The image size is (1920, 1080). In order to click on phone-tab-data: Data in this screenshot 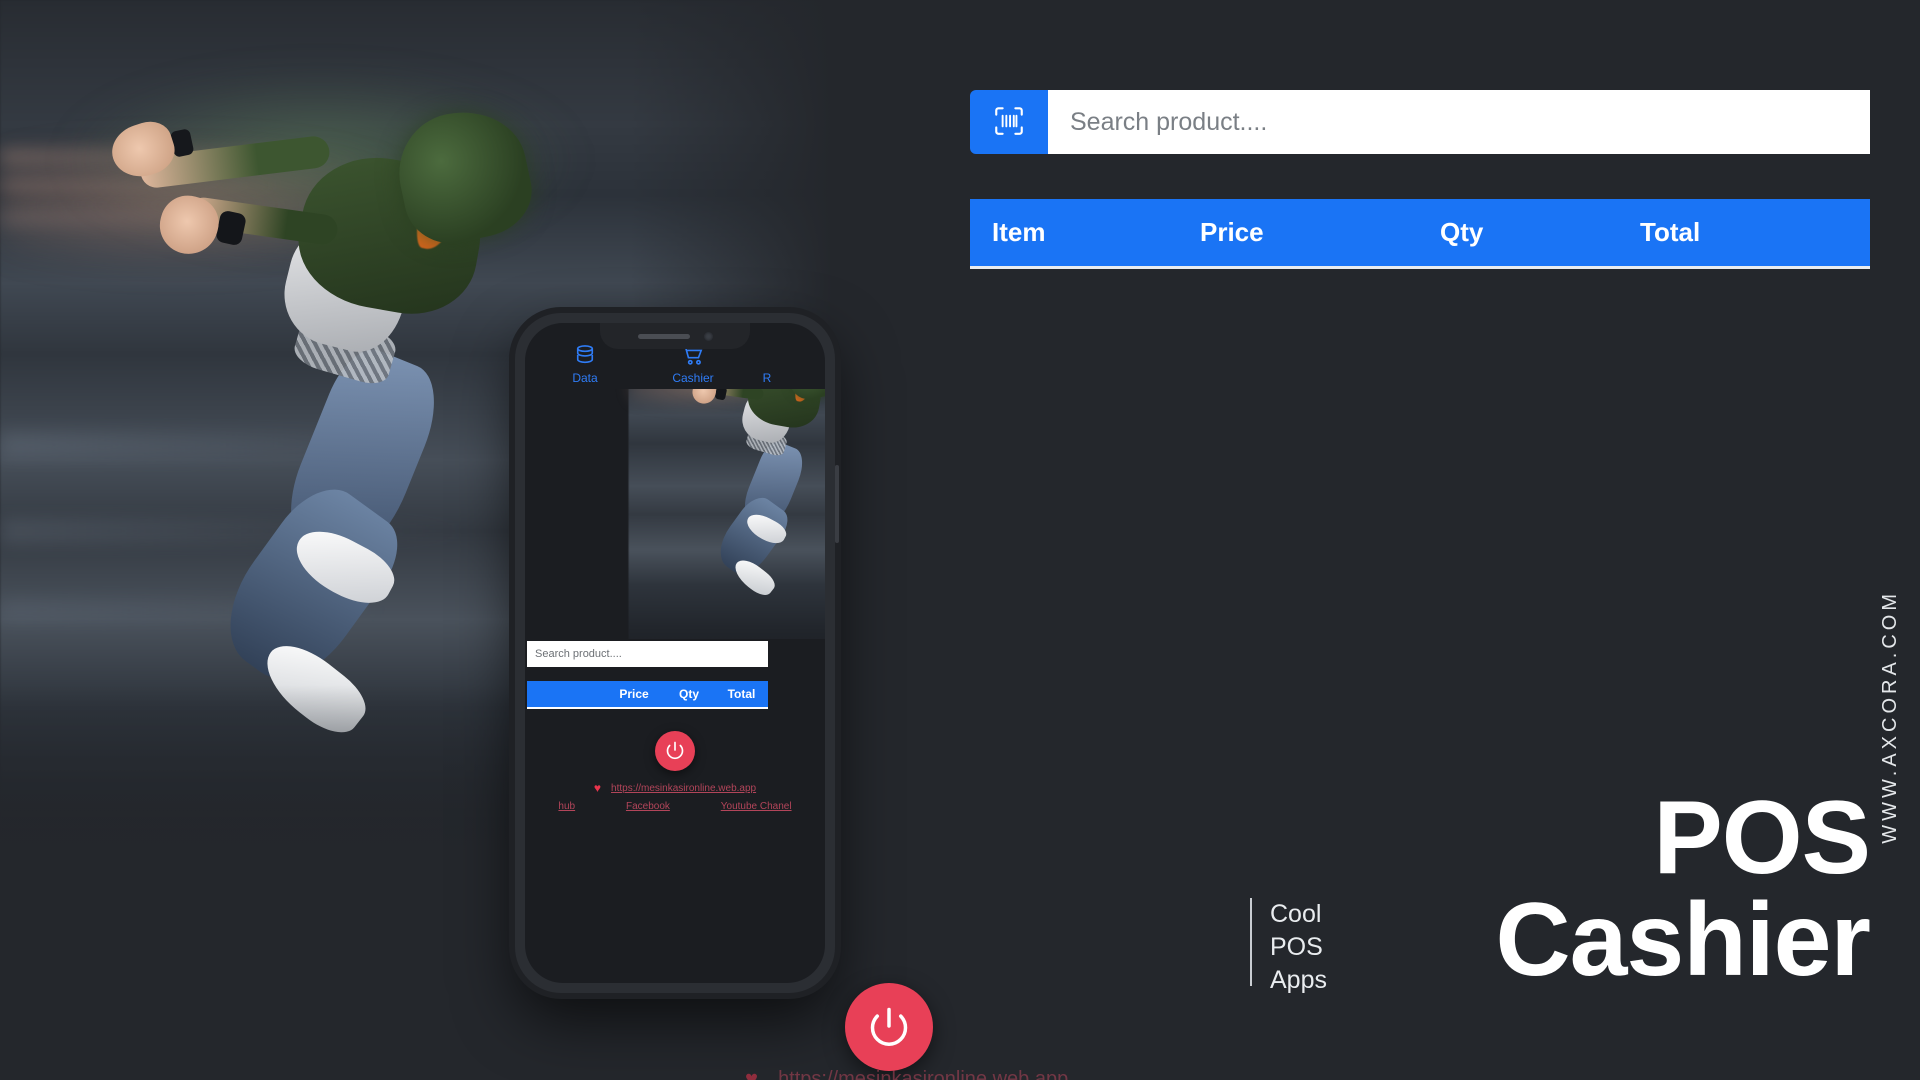, I will do `click(585, 366)`.